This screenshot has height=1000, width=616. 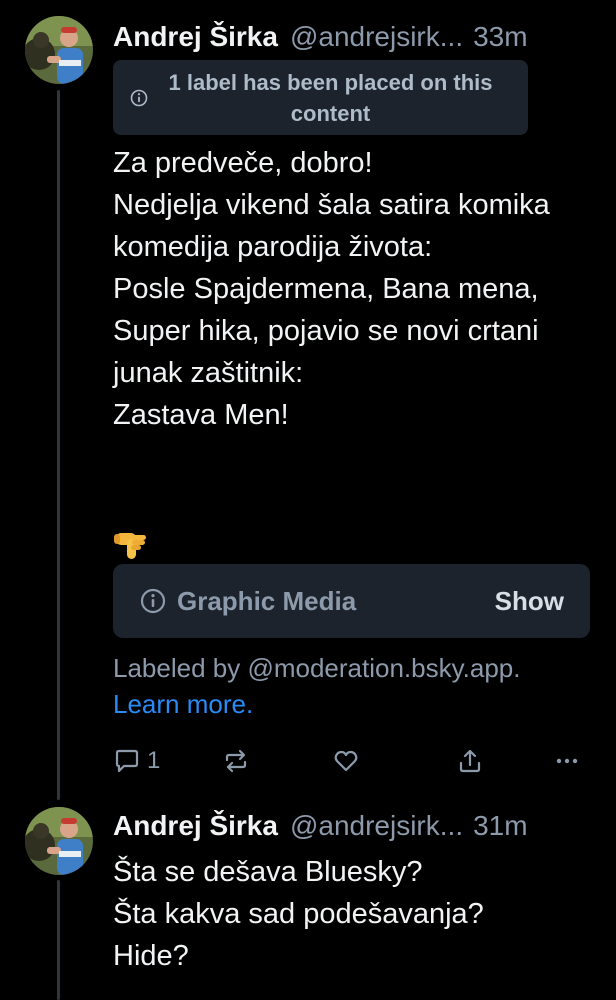 I want to click on pointing-down-emoji, so click(x=130, y=546).